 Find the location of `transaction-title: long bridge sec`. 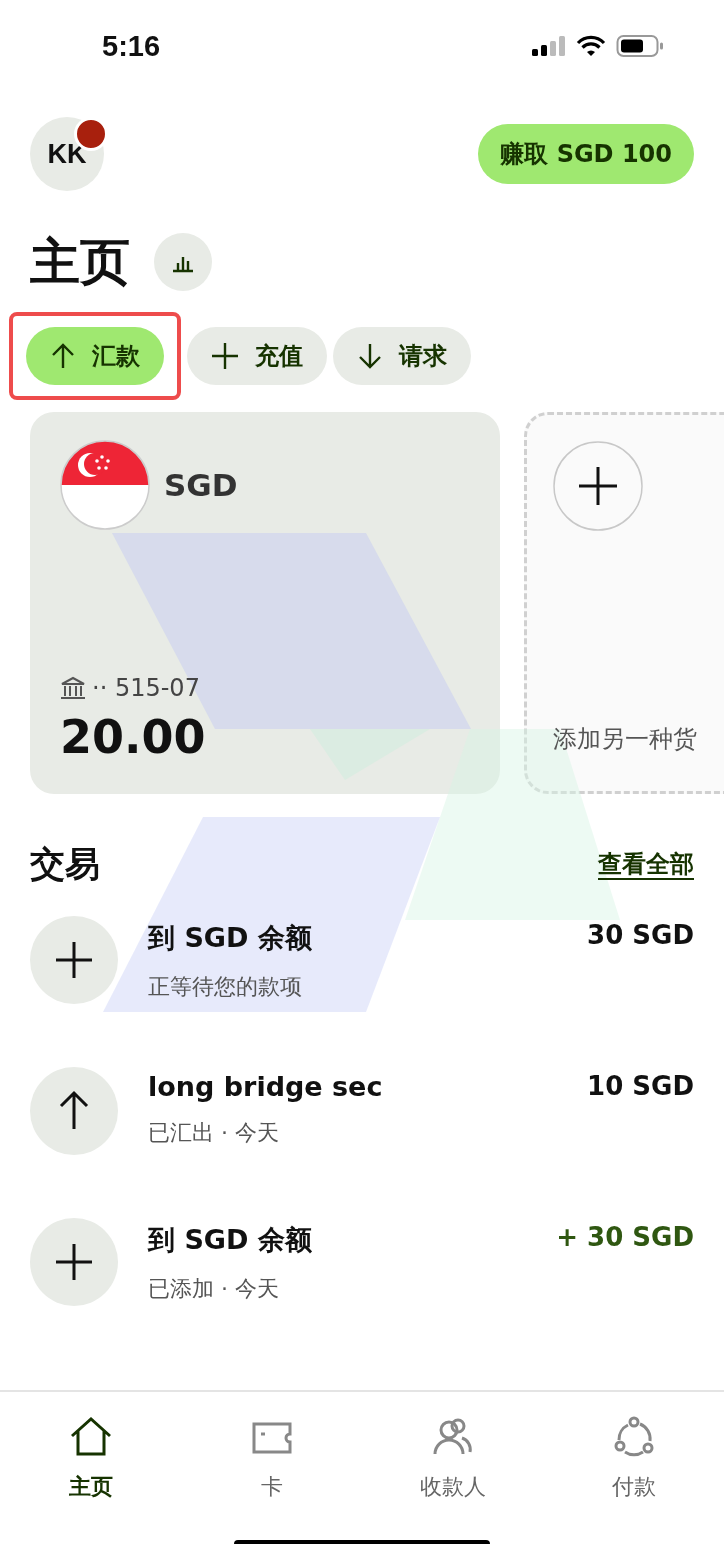

transaction-title: long bridge sec is located at coordinates (266, 1086).